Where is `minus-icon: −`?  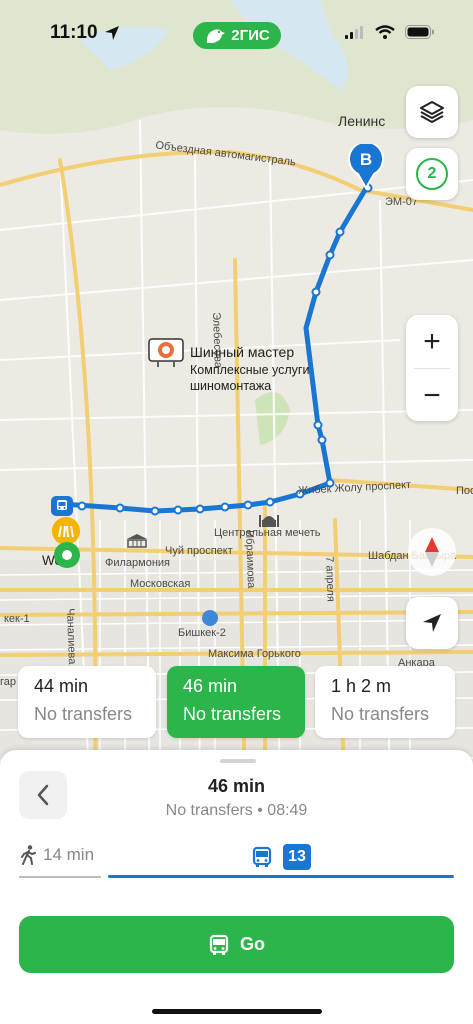 minus-icon: − is located at coordinates (432, 395).